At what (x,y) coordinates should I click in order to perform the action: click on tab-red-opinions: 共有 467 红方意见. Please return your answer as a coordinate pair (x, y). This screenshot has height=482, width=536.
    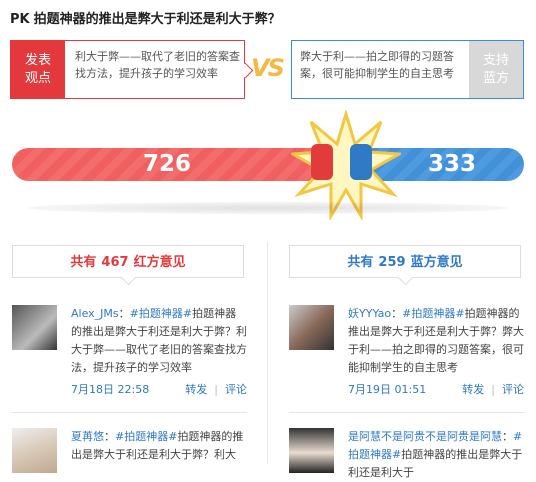
    Looking at the image, I should click on (128, 261).